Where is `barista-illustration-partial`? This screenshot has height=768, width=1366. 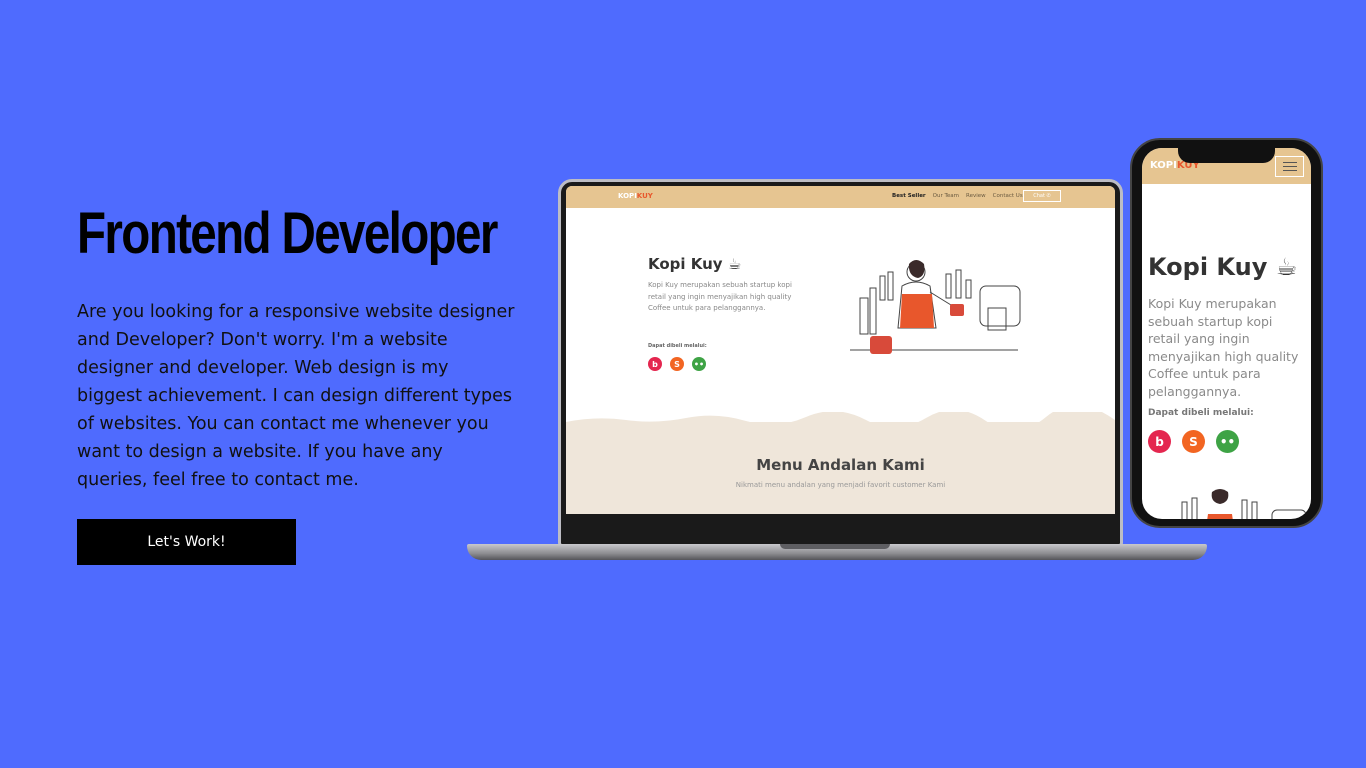 barista-illustration-partial is located at coordinates (1244, 504).